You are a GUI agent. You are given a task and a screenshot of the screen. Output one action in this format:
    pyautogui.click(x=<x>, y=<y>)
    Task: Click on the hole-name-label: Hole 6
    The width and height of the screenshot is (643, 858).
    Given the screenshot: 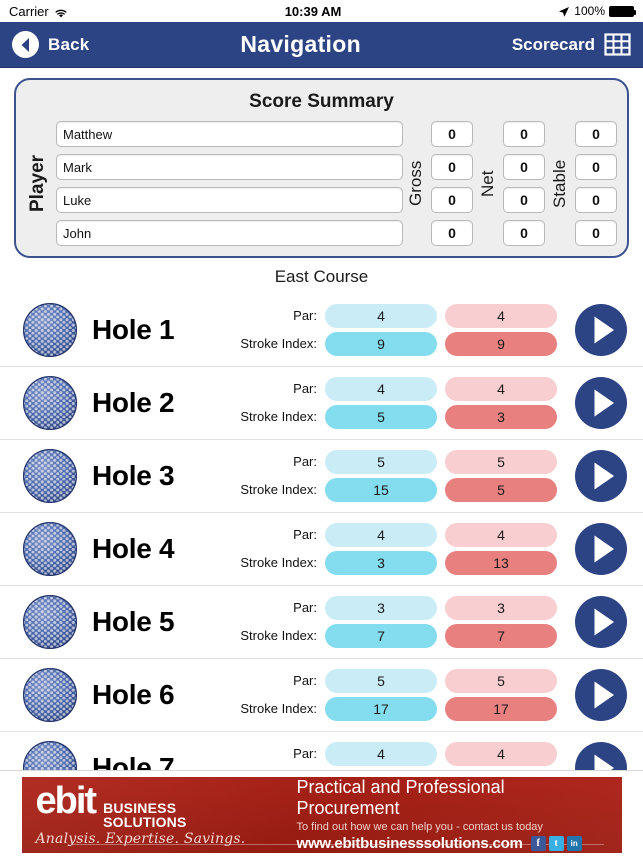 What is the action you would take?
    pyautogui.click(x=133, y=694)
    